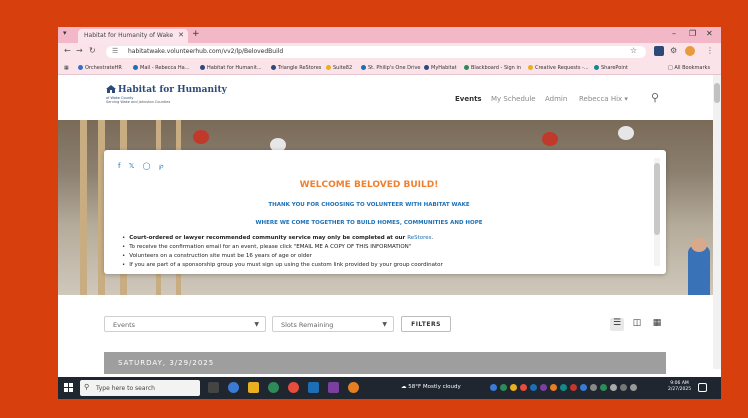  I want to click on close-window-icon: ✕, so click(709, 33).